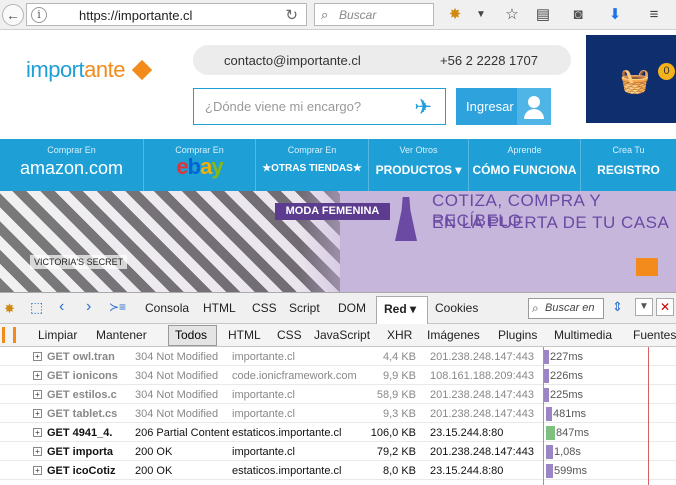  What do you see at coordinates (264, 308) in the screenshot?
I see `tab-css: CSS` at bounding box center [264, 308].